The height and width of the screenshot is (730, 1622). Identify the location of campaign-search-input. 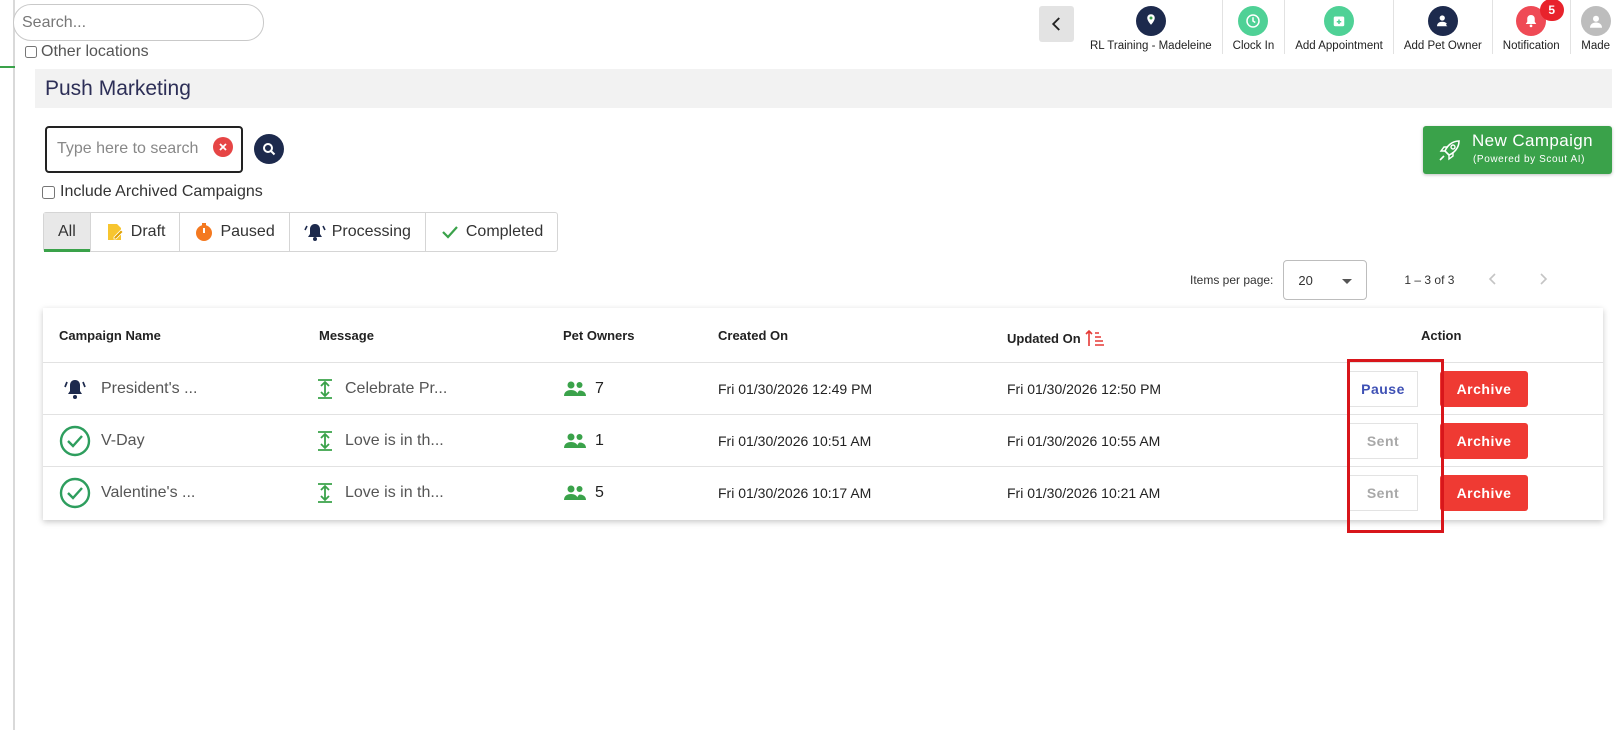
(132, 149).